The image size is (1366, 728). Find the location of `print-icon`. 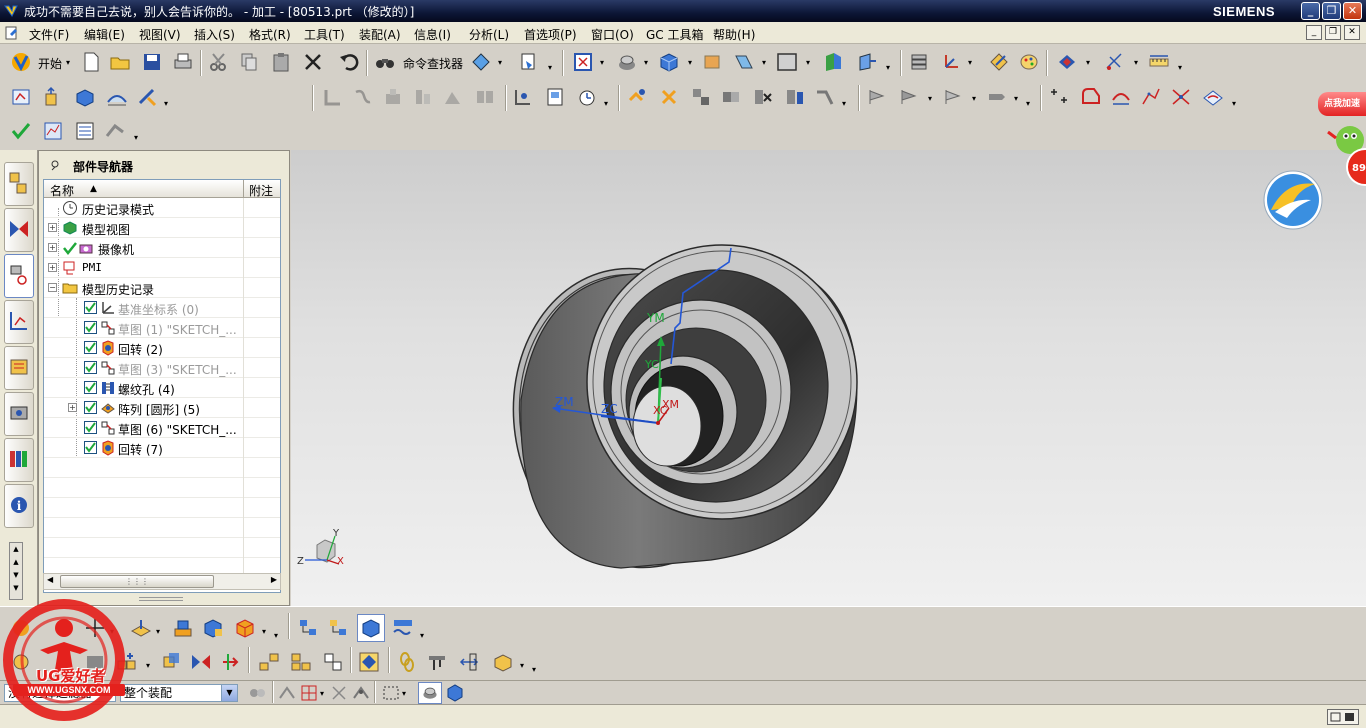

print-icon is located at coordinates (183, 62).